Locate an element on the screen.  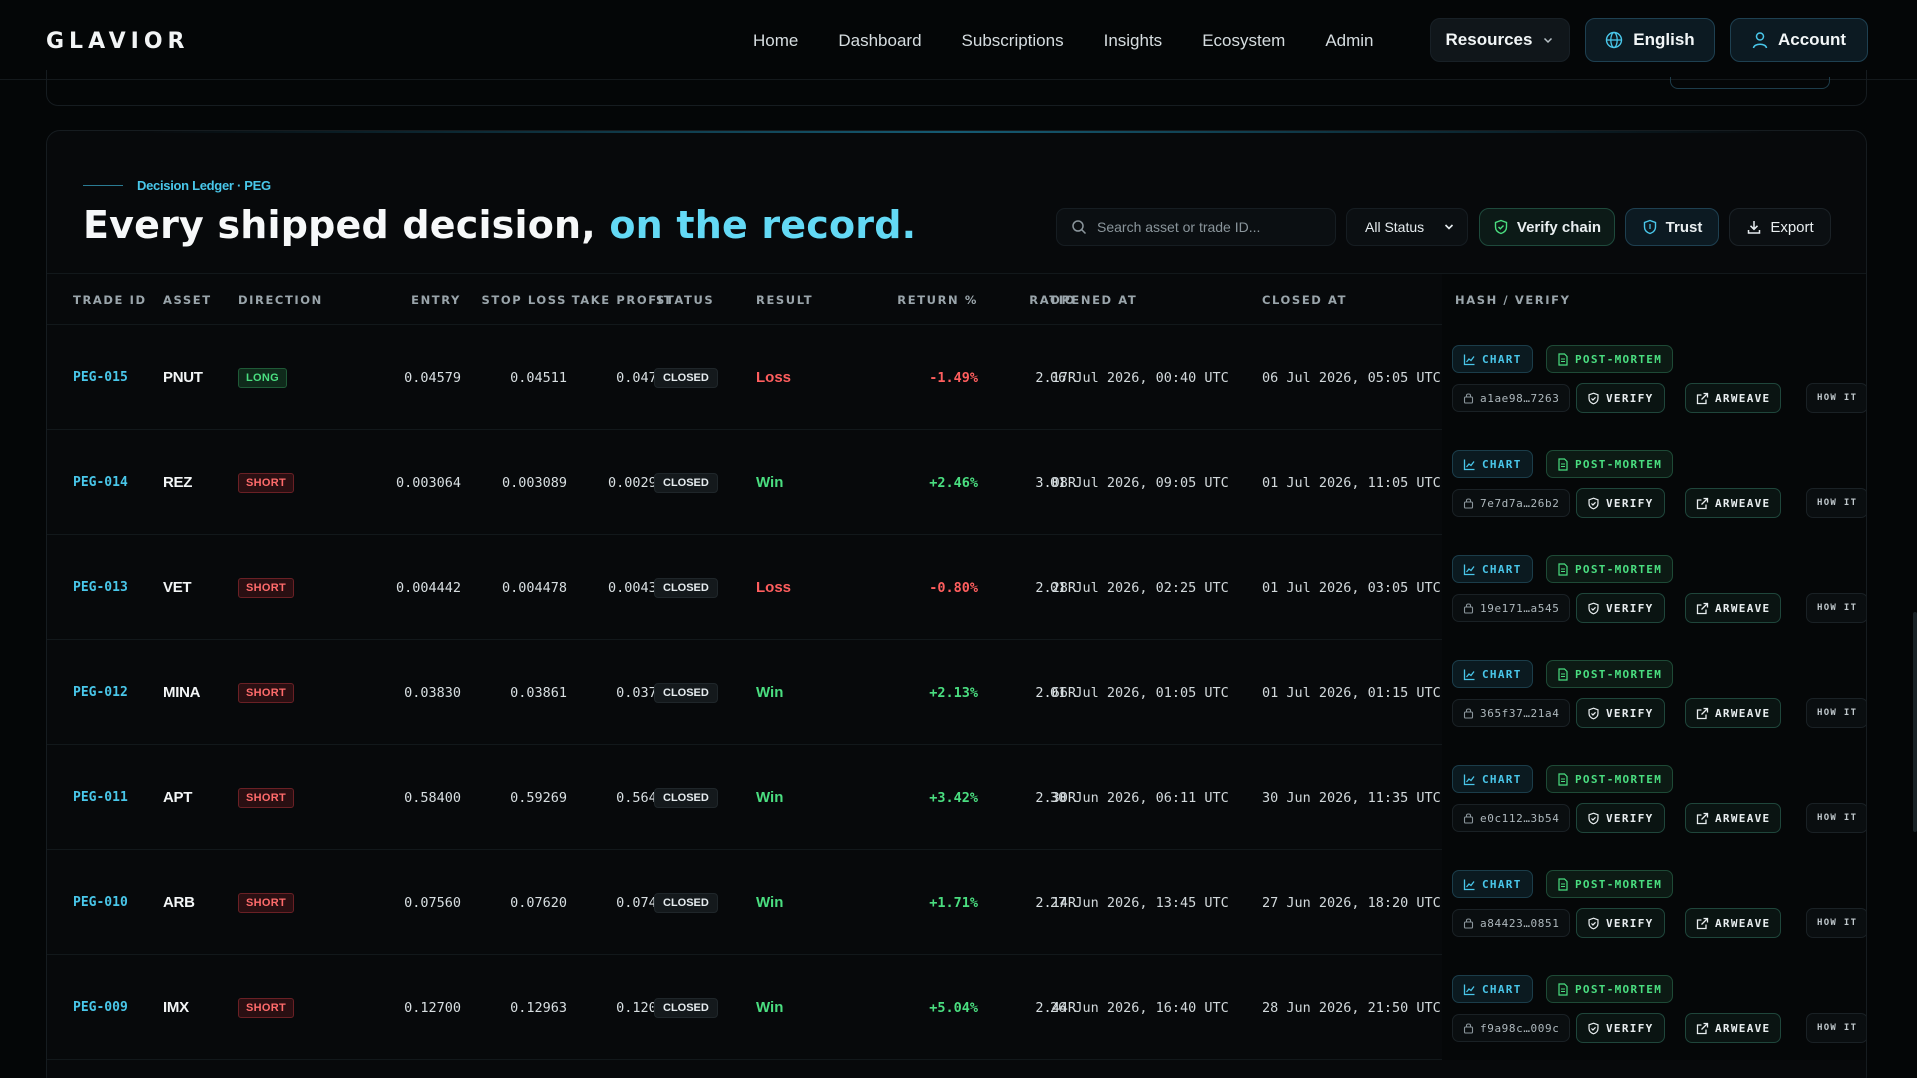
shield-icon is located at coordinates (1650, 227).